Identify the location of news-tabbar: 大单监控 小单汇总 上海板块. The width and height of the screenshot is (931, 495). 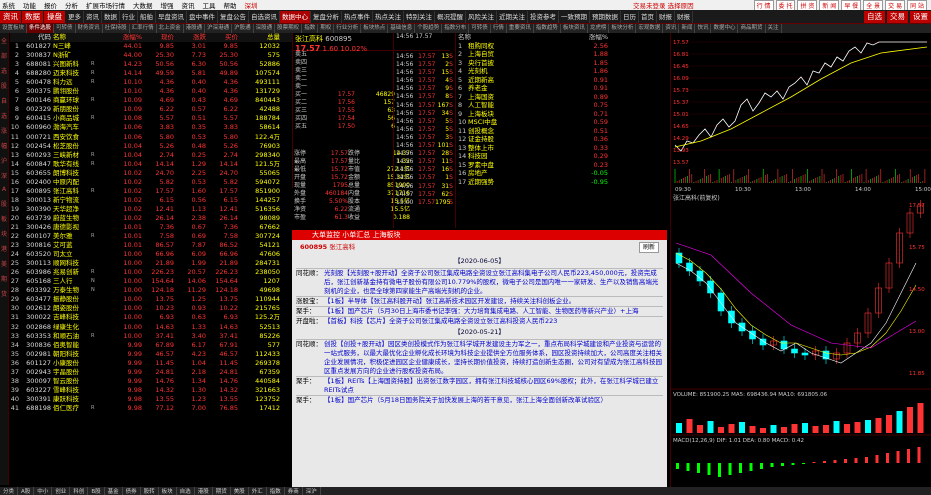
(479, 235).